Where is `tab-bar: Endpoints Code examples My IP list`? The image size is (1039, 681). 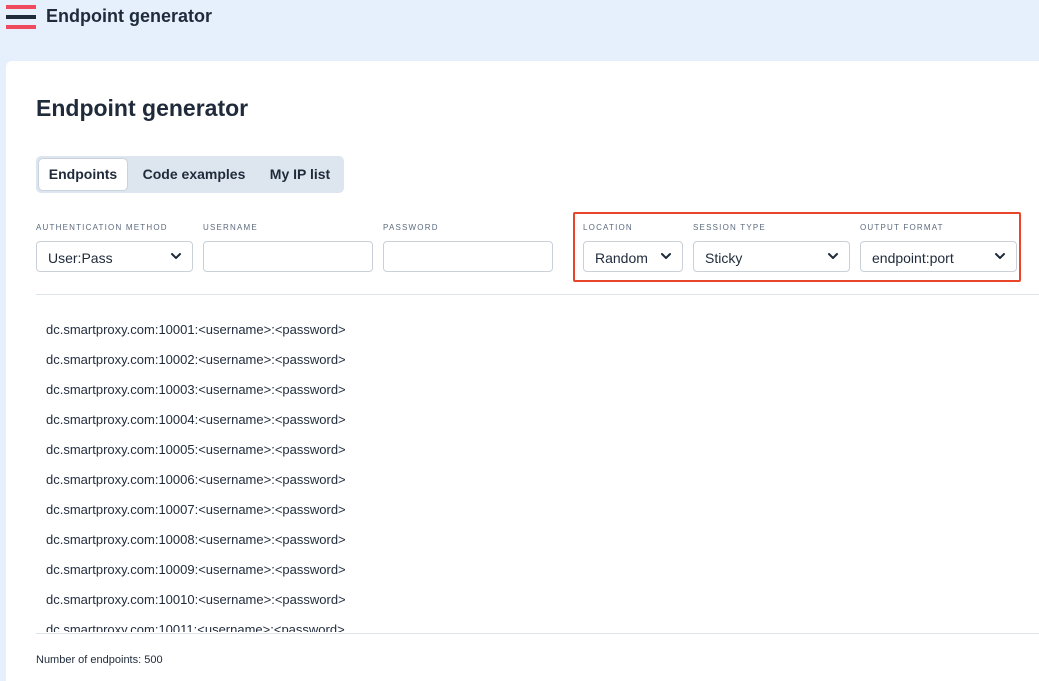
tab-bar: Endpoints Code examples My IP list is located at coordinates (190, 174).